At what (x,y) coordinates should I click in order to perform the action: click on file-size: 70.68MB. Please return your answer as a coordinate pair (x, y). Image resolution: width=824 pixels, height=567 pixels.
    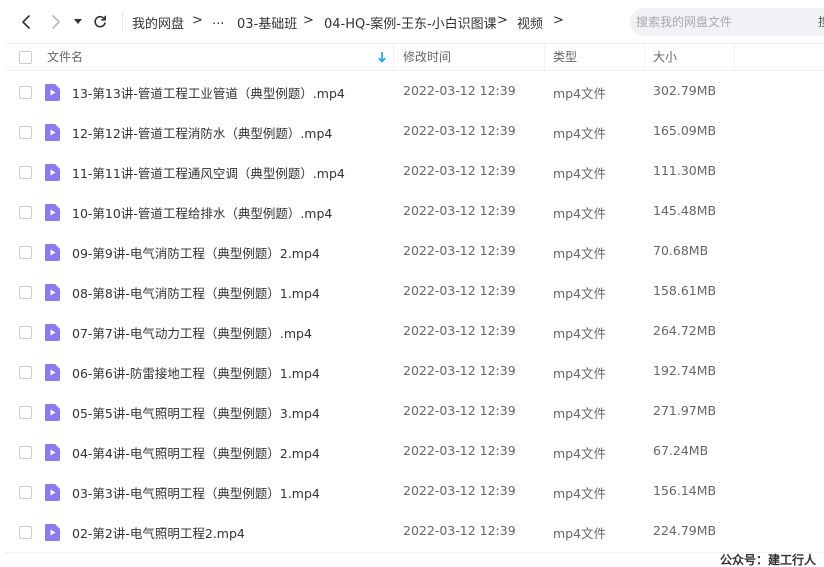
    Looking at the image, I should click on (681, 250).